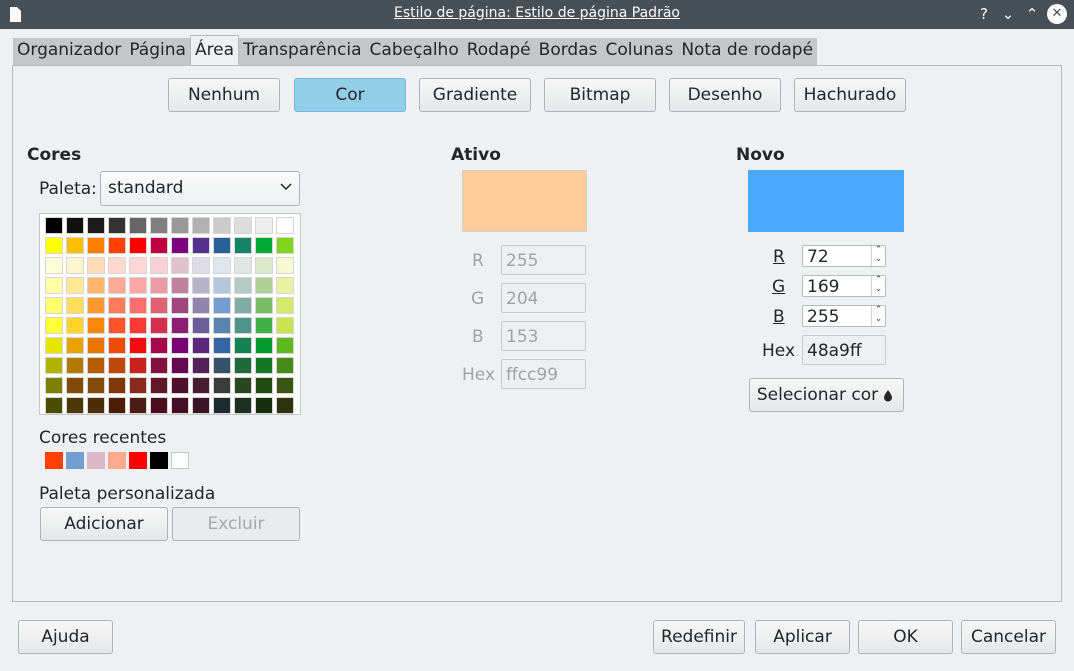 The width and height of the screenshot is (1074, 671). I want to click on new-b-spinner: 255 ⌃ ⌄, so click(844, 316).